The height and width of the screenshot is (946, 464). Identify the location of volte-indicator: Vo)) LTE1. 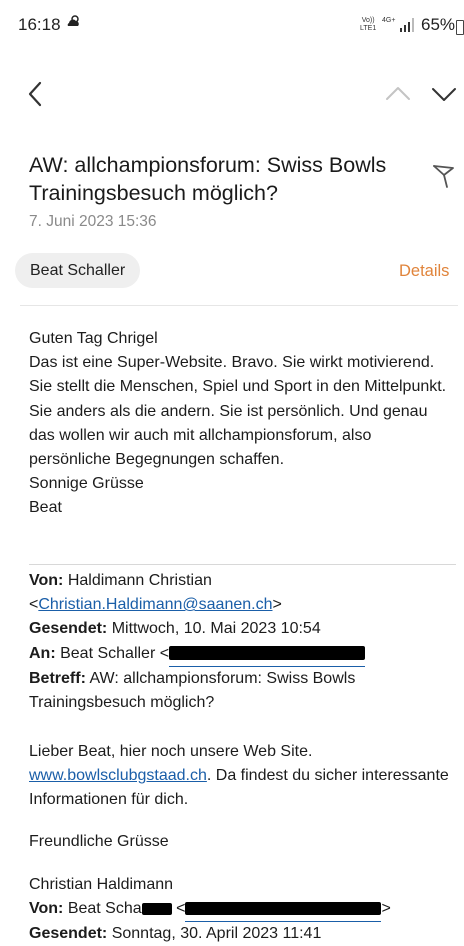
(368, 24).